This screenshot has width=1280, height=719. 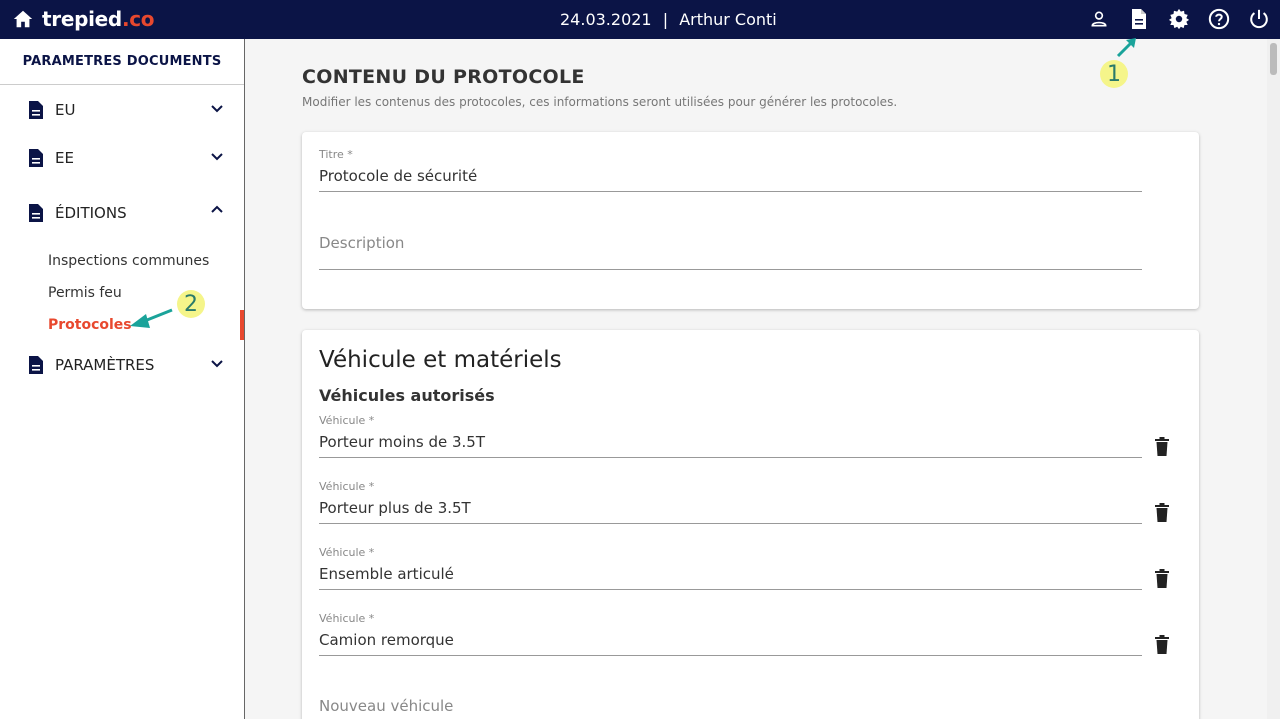 What do you see at coordinates (1099, 19) in the screenshot?
I see `user-icon` at bounding box center [1099, 19].